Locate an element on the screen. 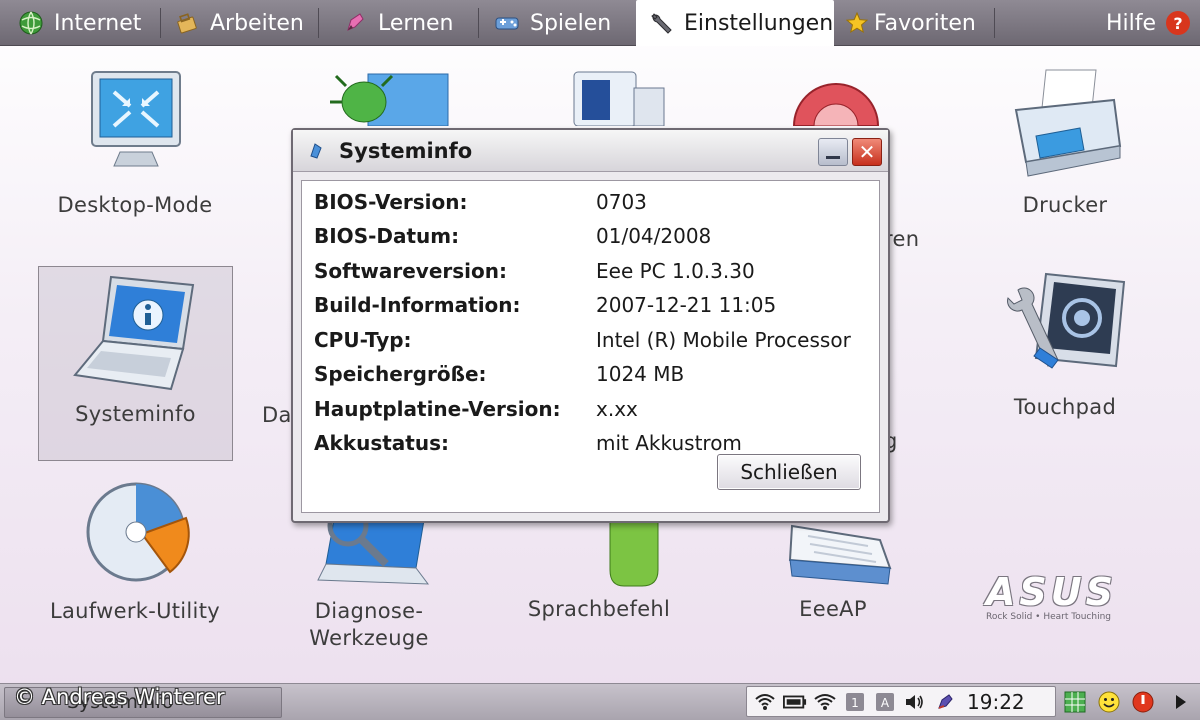 The height and width of the screenshot is (720, 1200). svg-text: 1 is located at coordinates (855, 703).